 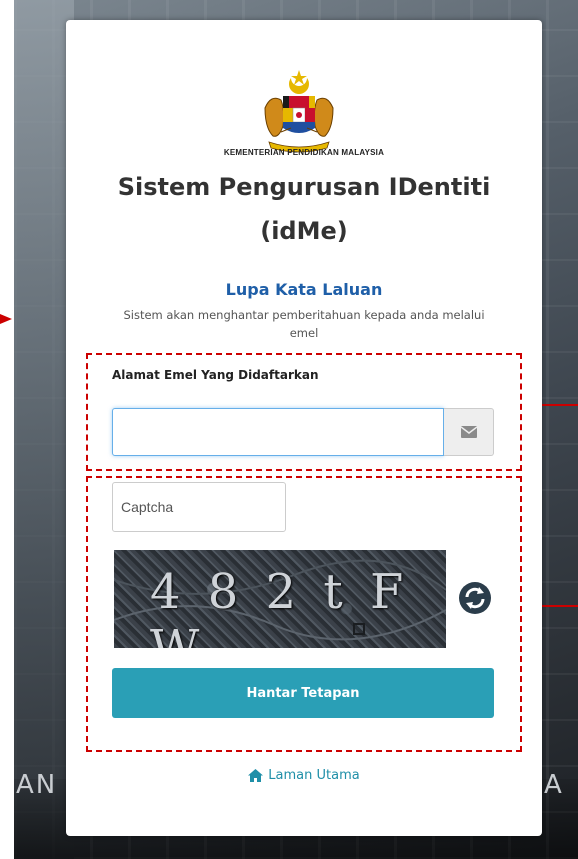 I want to click on home-icon, so click(x=256, y=775).